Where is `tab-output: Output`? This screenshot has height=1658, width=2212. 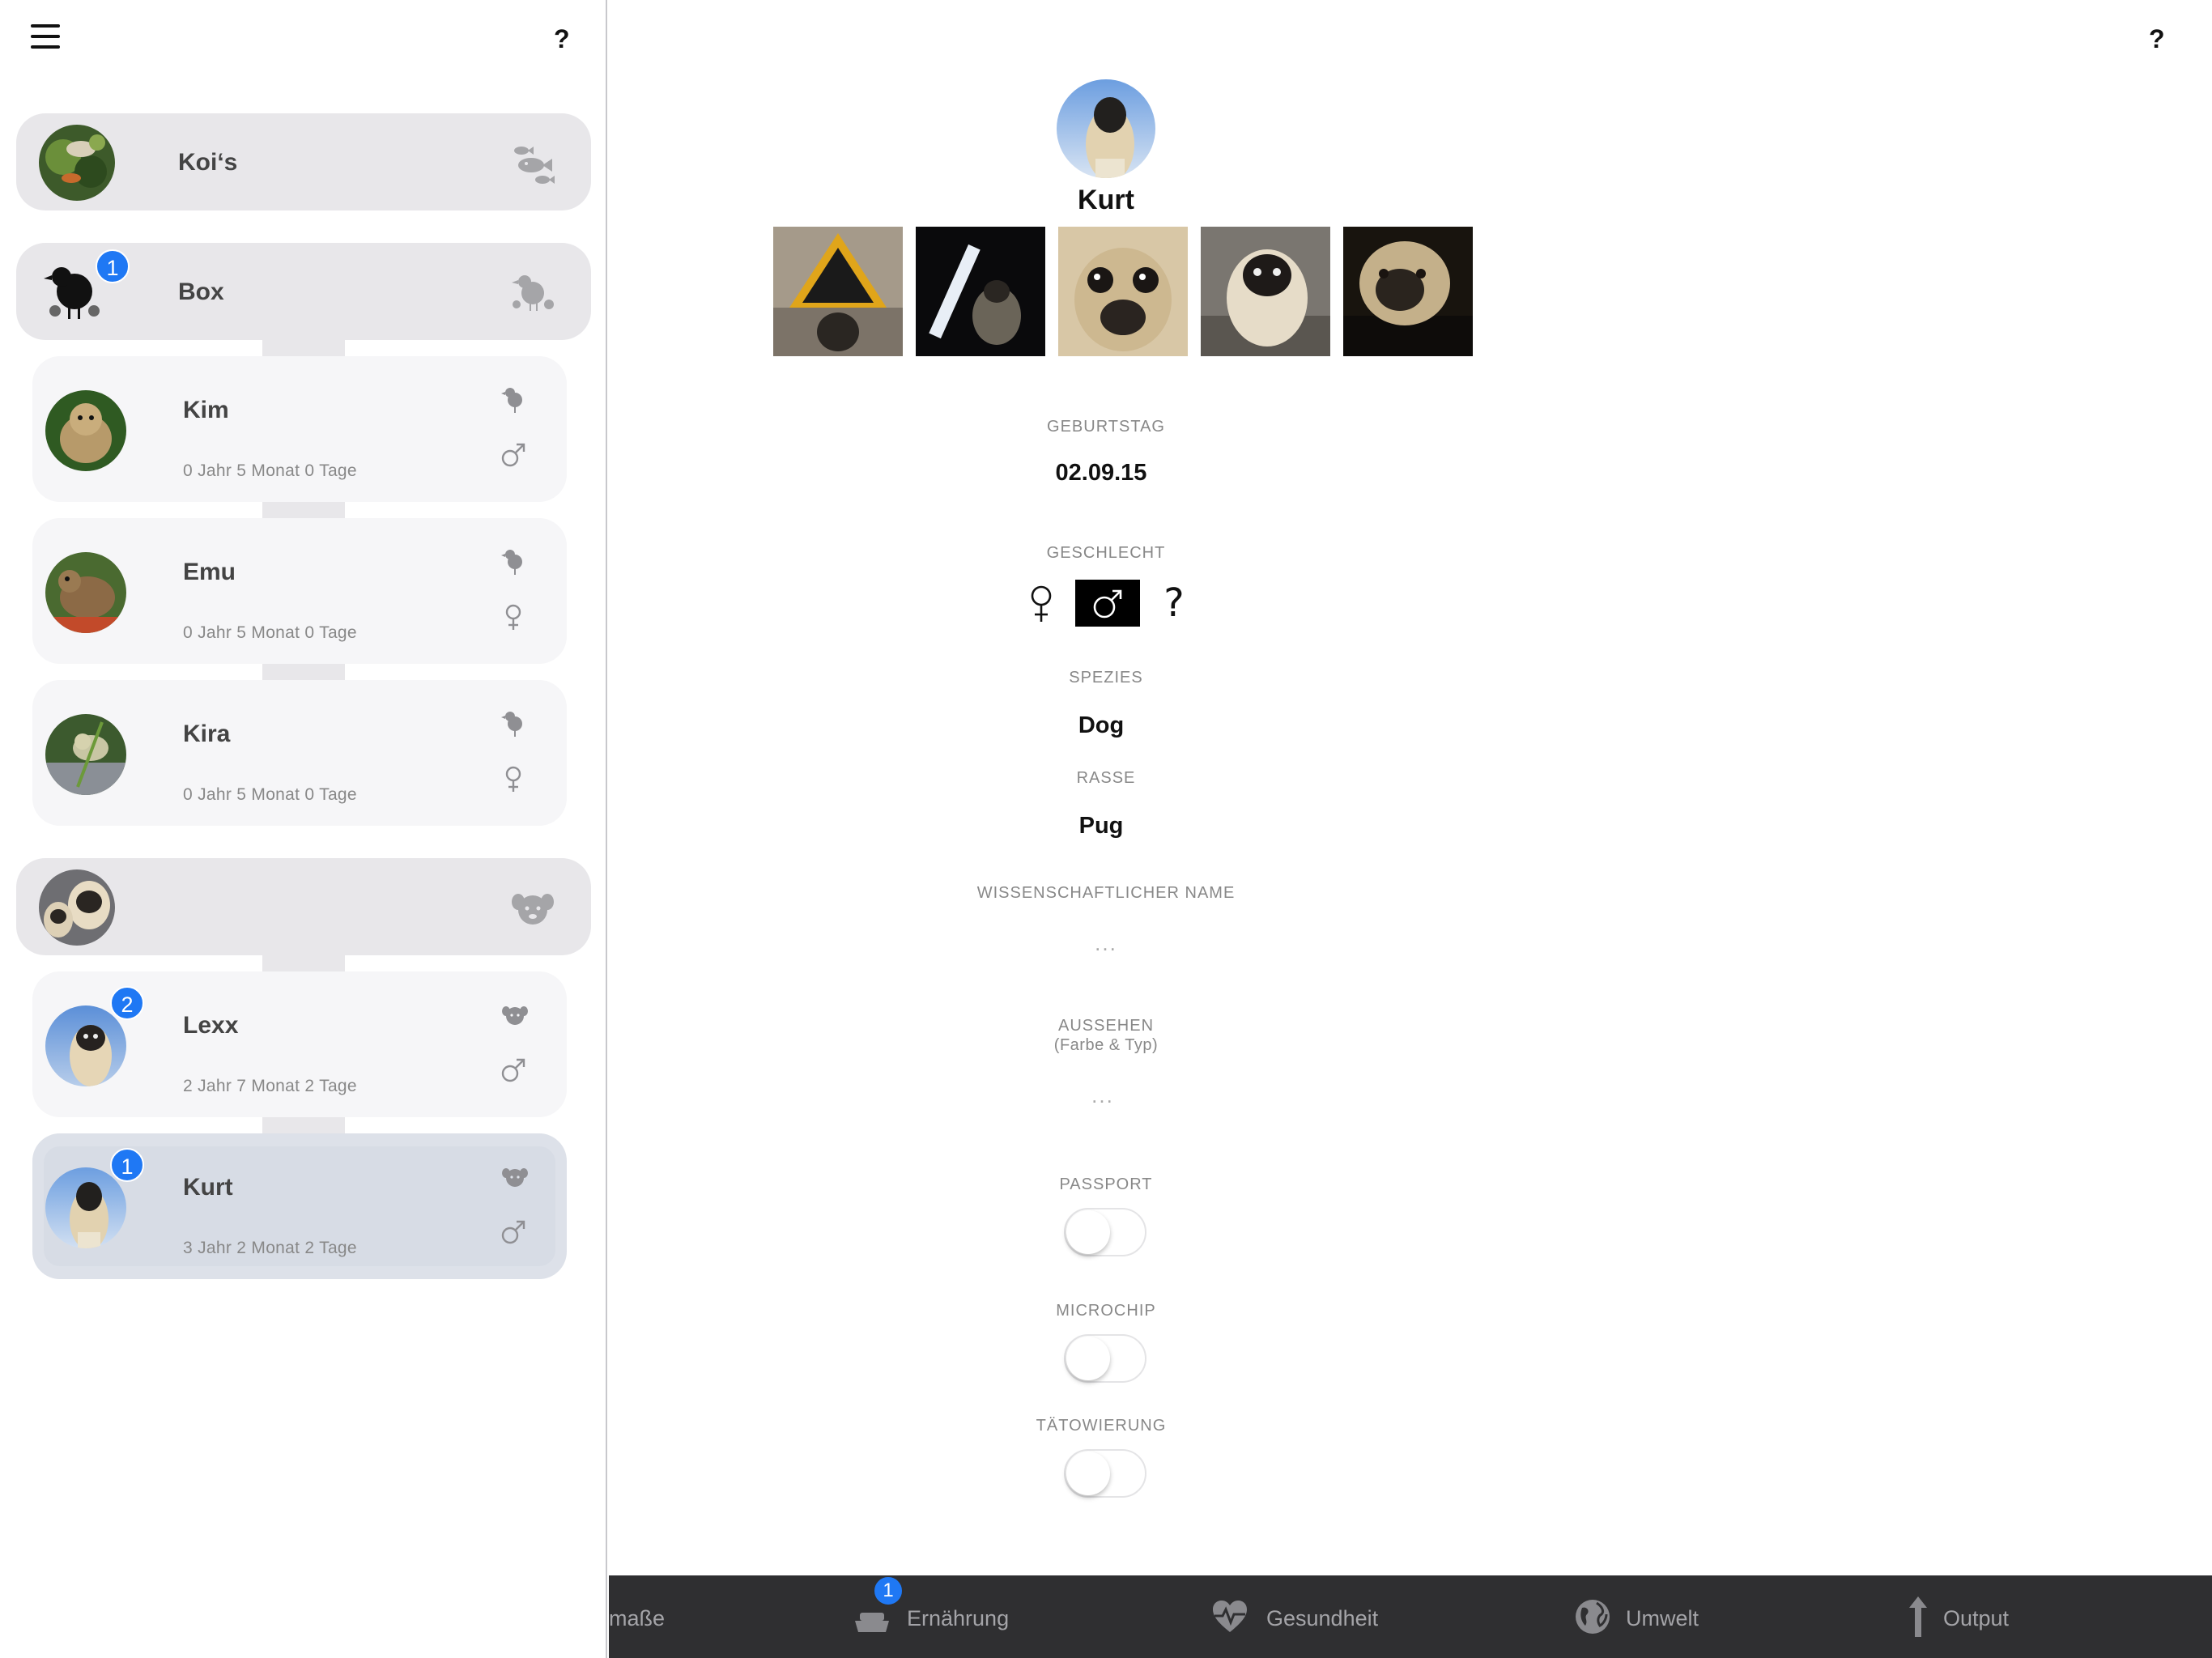 tab-output: Output is located at coordinates (1979, 1616).